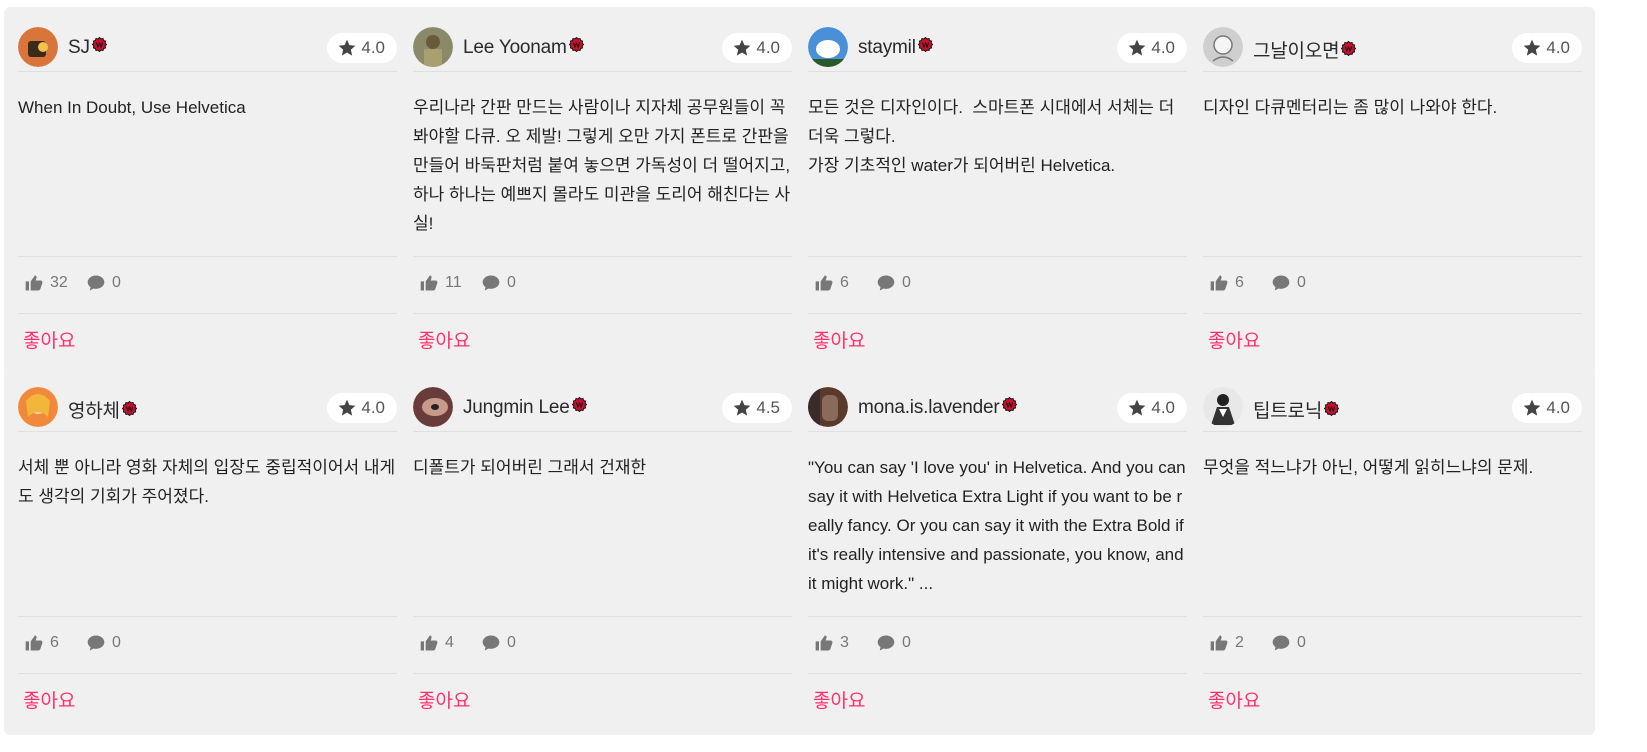  Describe the element at coordinates (79, 47) in the screenshot. I see `user-name-text: SJ` at that location.